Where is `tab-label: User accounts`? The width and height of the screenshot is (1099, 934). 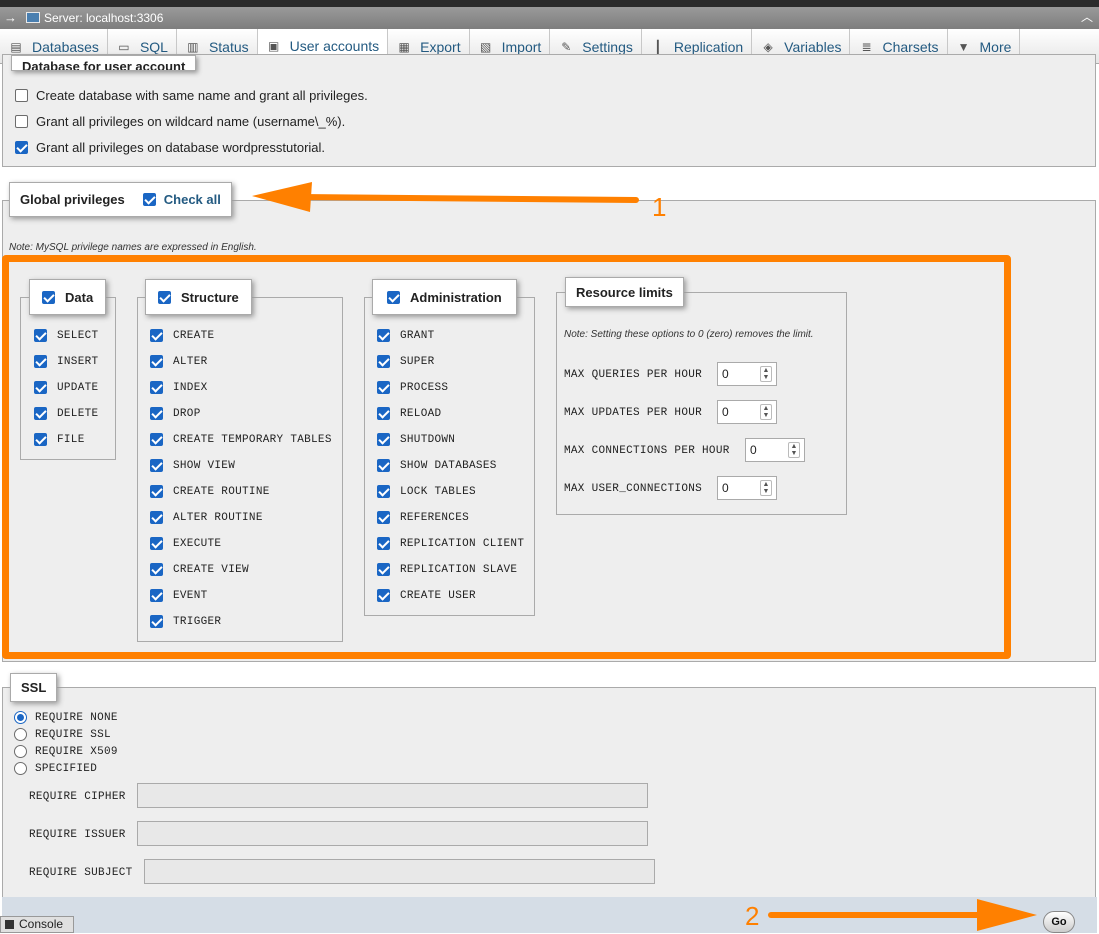
tab-label: User accounts is located at coordinates (334, 46).